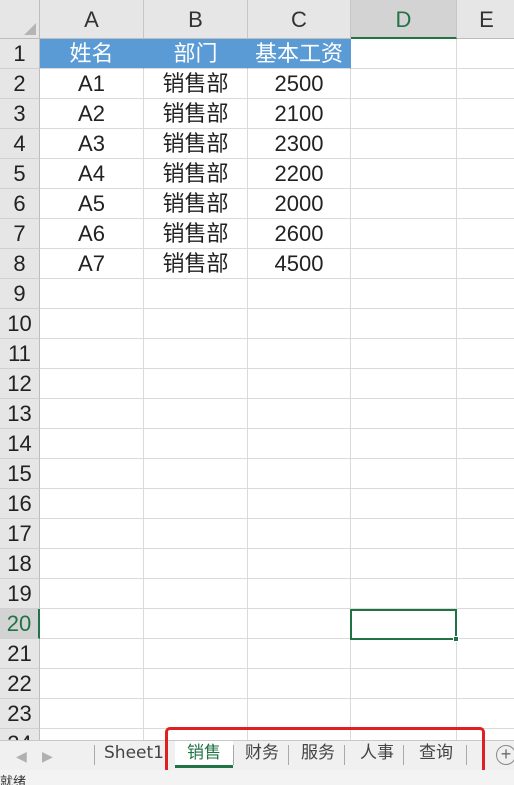 The height and width of the screenshot is (785, 514). I want to click on cell-c22, so click(299, 684).